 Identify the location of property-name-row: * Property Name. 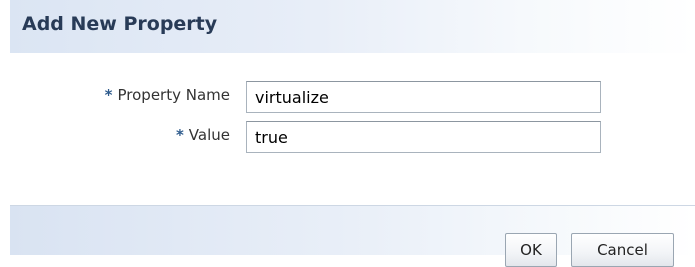
(347, 97).